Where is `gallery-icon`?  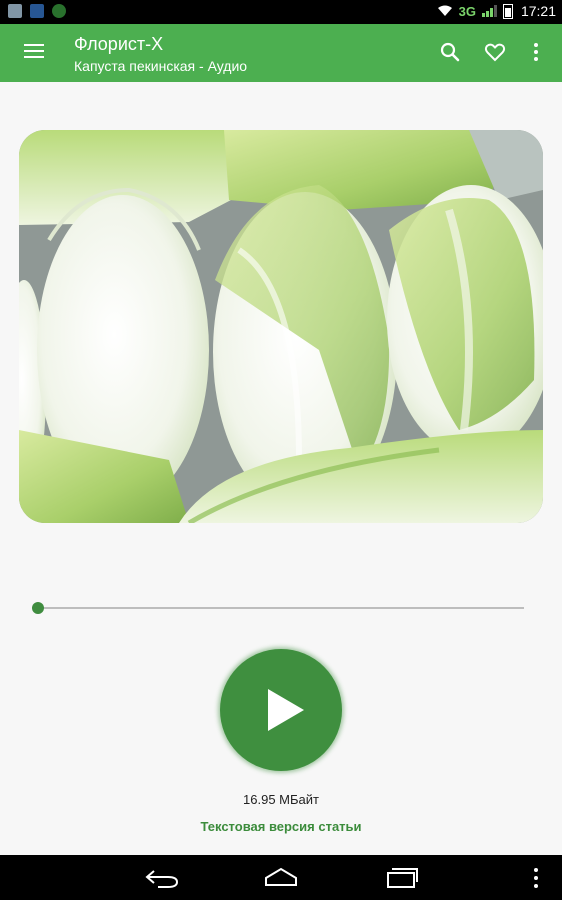 gallery-icon is located at coordinates (15, 11).